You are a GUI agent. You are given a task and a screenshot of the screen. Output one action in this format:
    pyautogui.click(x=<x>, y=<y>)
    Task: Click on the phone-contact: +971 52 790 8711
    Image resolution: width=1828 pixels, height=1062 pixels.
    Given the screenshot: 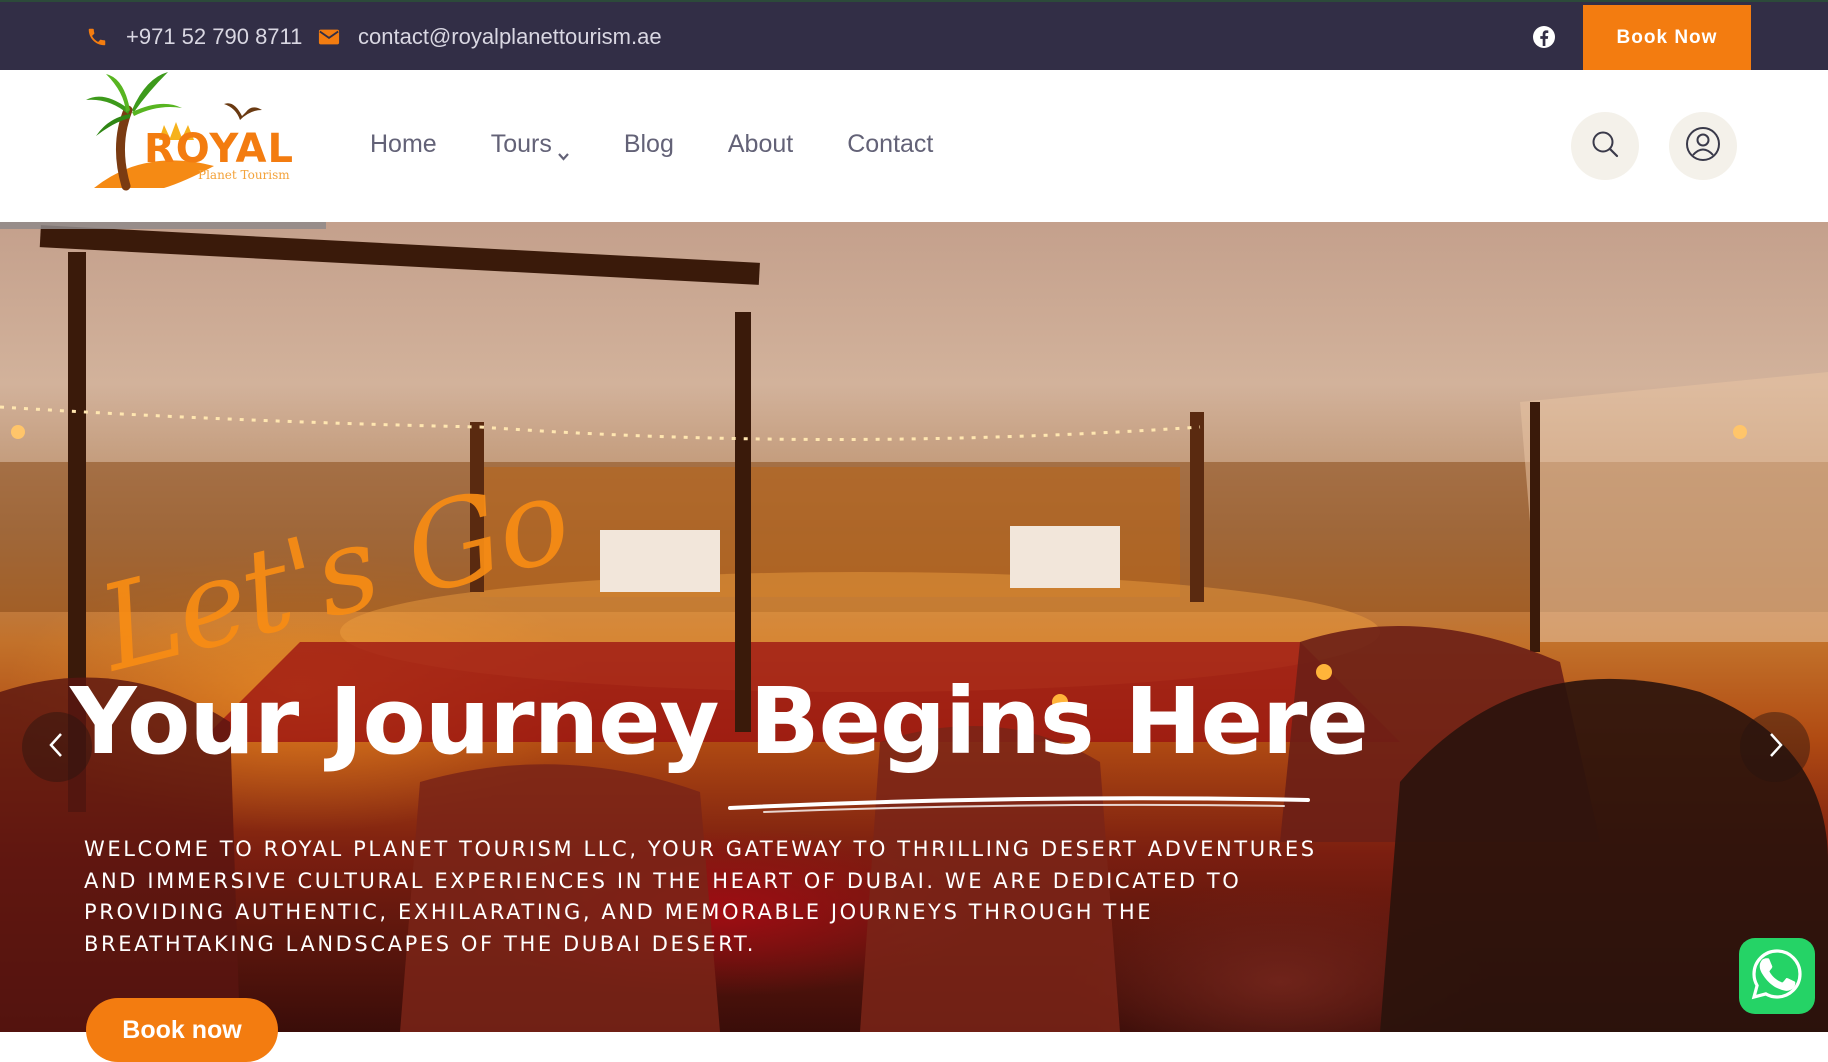 What is the action you would take?
    pyautogui.click(x=193, y=37)
    